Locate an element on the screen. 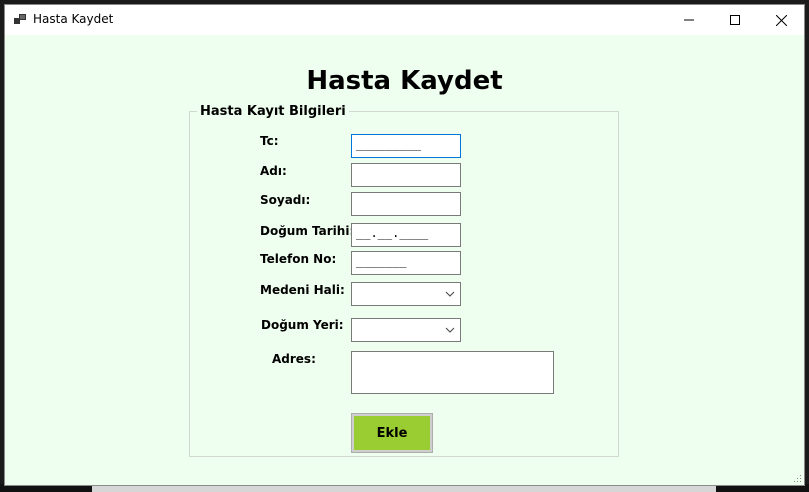 This screenshot has height=492, width=809. dogum-yeri-label: Doğum Yeri: is located at coordinates (302, 325).